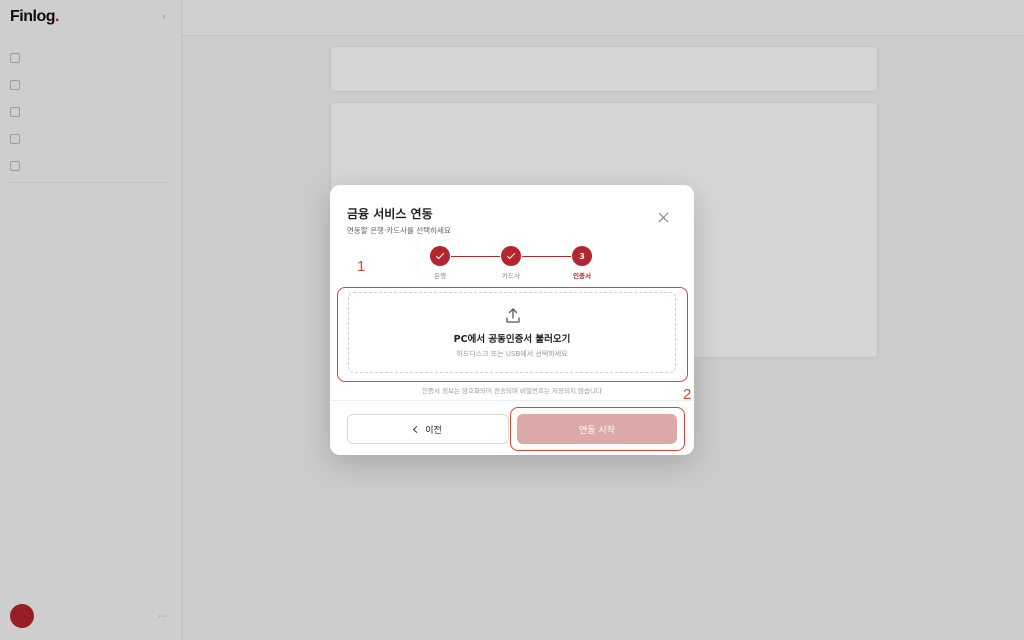  What do you see at coordinates (664, 218) in the screenshot?
I see `close-icon` at bounding box center [664, 218].